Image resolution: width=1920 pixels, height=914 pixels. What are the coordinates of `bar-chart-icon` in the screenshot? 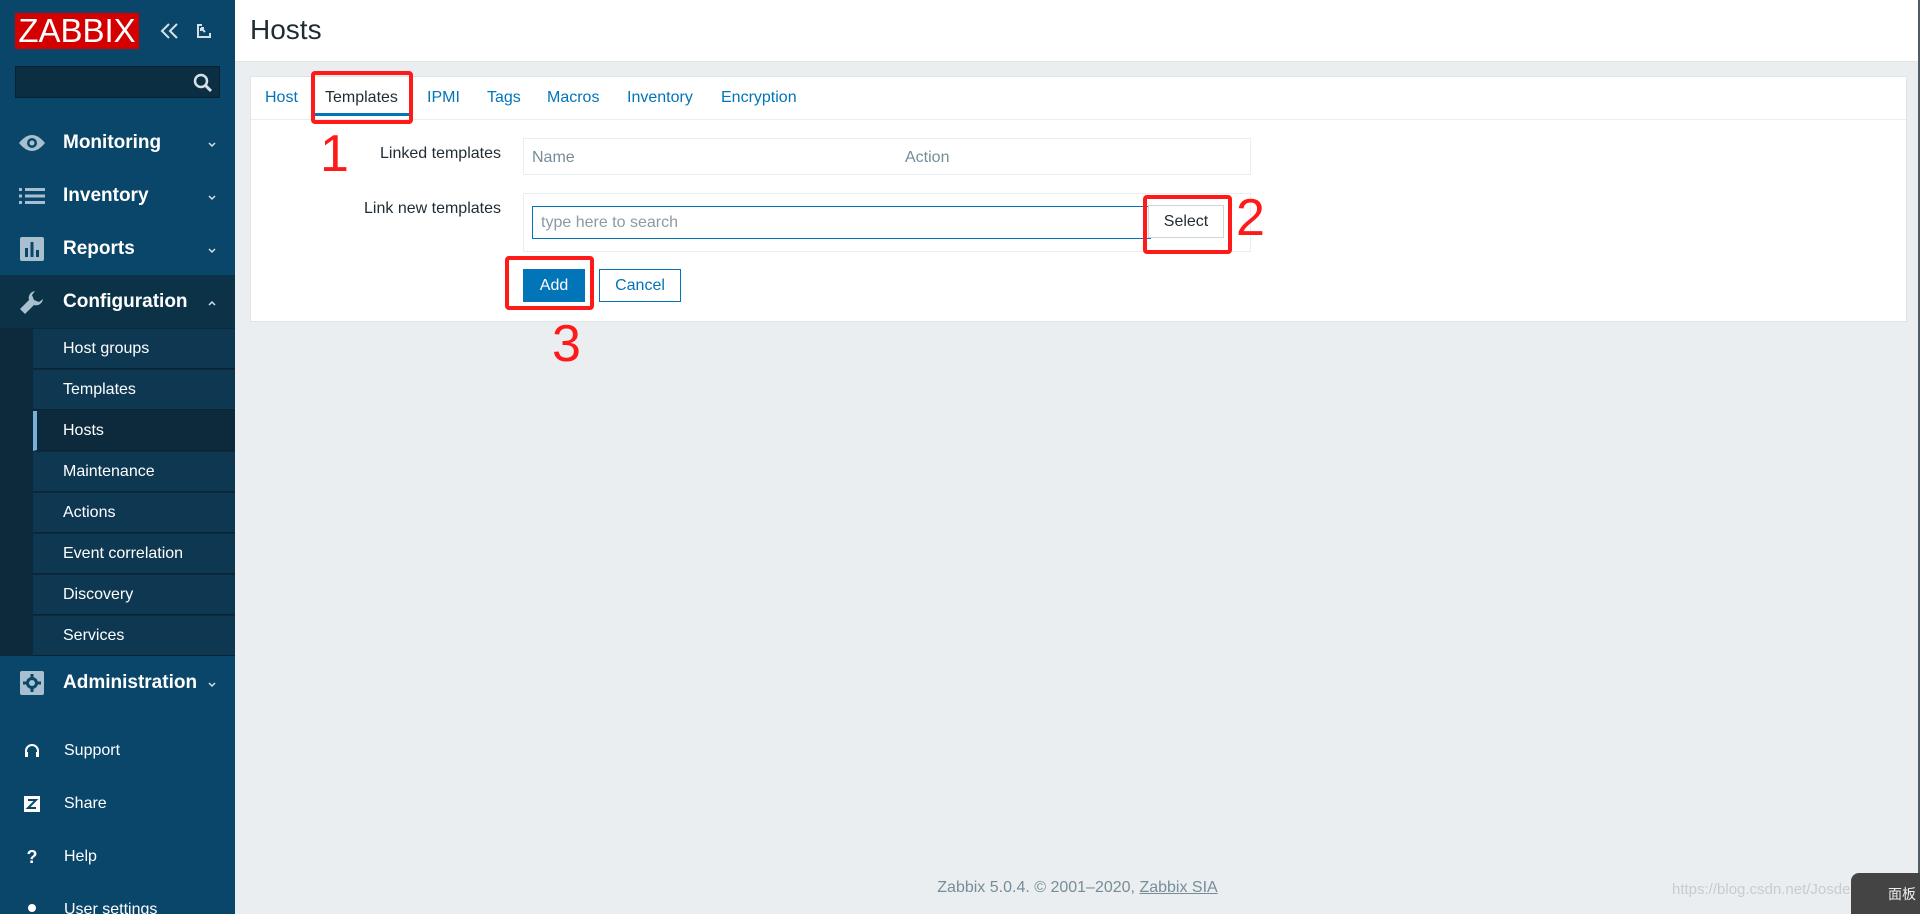 It's located at (32, 249).